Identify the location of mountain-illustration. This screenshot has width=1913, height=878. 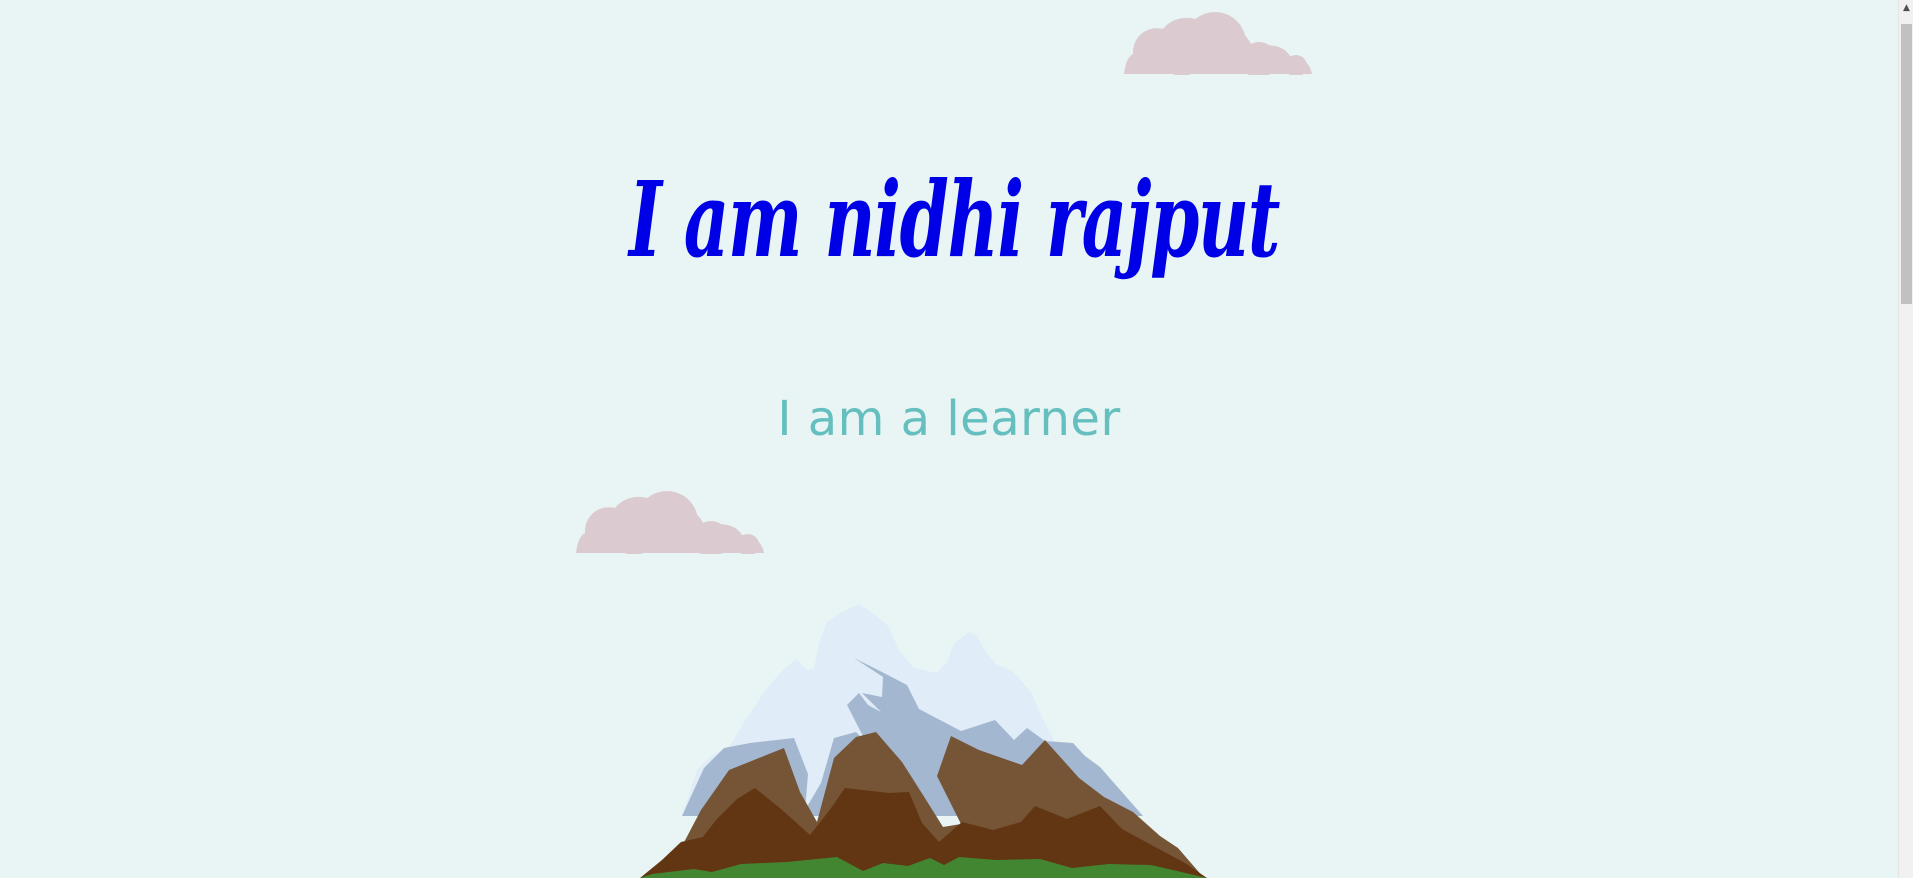
(923, 741).